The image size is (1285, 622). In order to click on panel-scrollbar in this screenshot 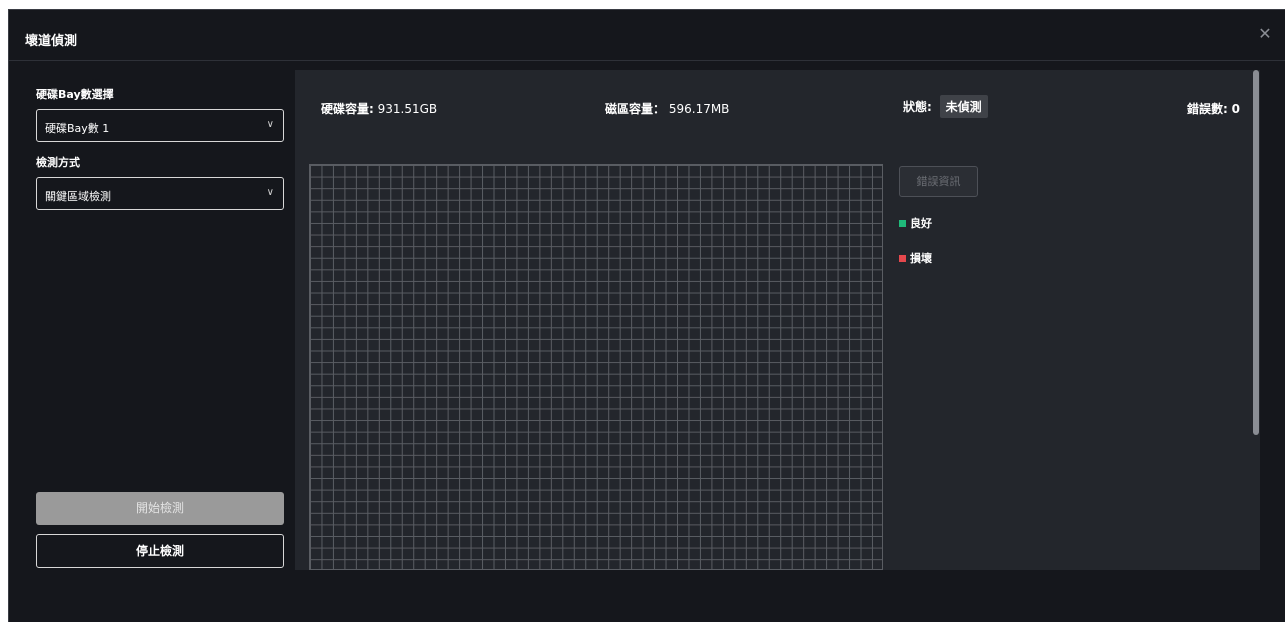, I will do `click(1256, 320)`.